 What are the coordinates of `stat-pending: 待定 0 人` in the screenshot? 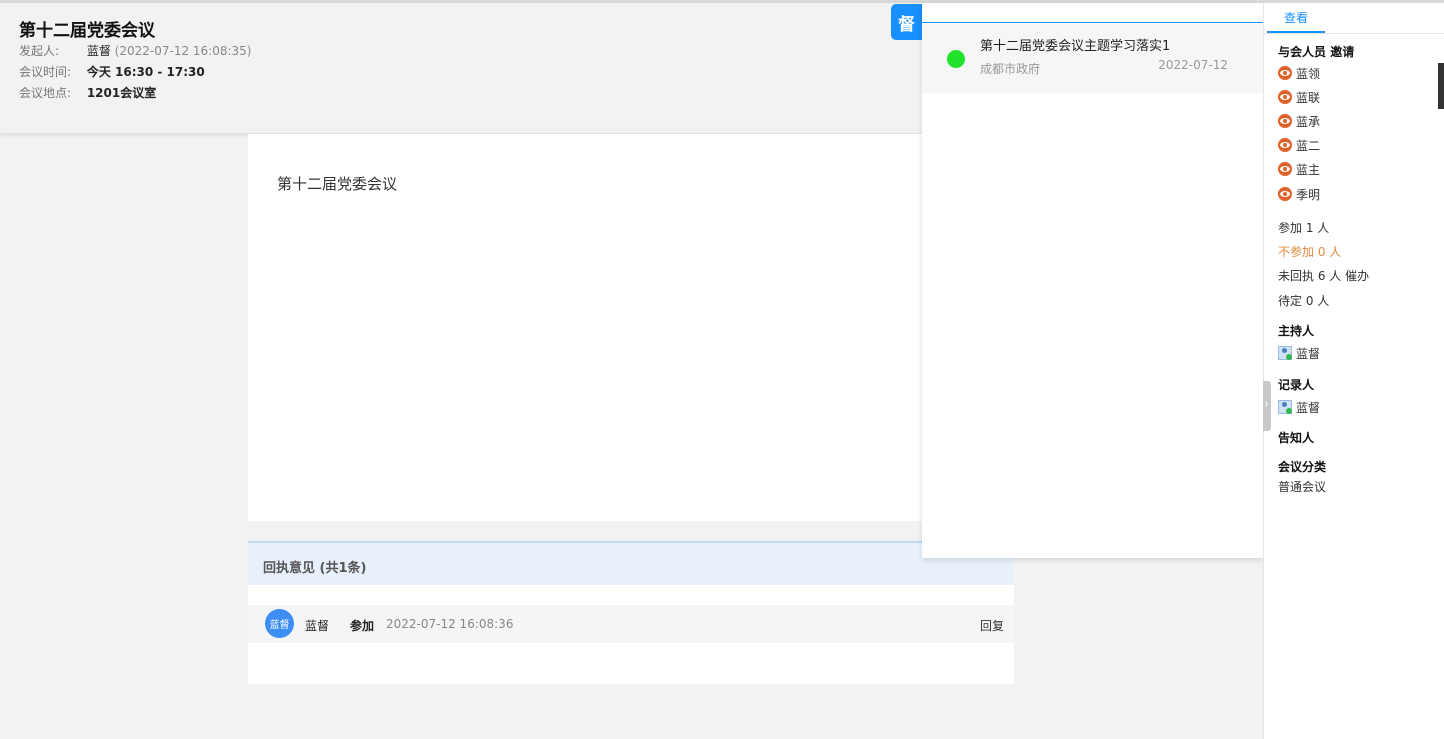 It's located at (1303, 300).